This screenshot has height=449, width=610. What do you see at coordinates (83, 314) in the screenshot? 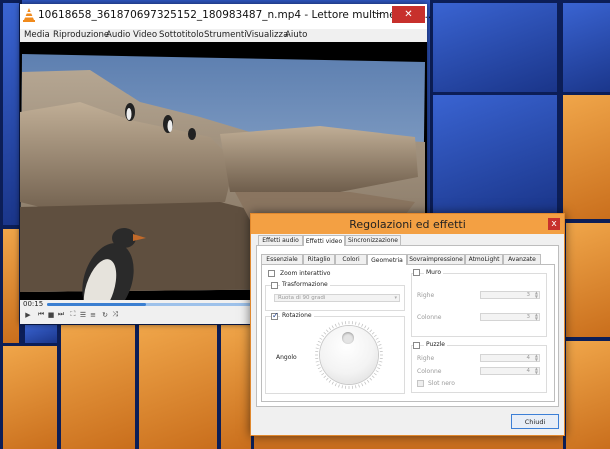
I see `playlist-icon: ☰` at bounding box center [83, 314].